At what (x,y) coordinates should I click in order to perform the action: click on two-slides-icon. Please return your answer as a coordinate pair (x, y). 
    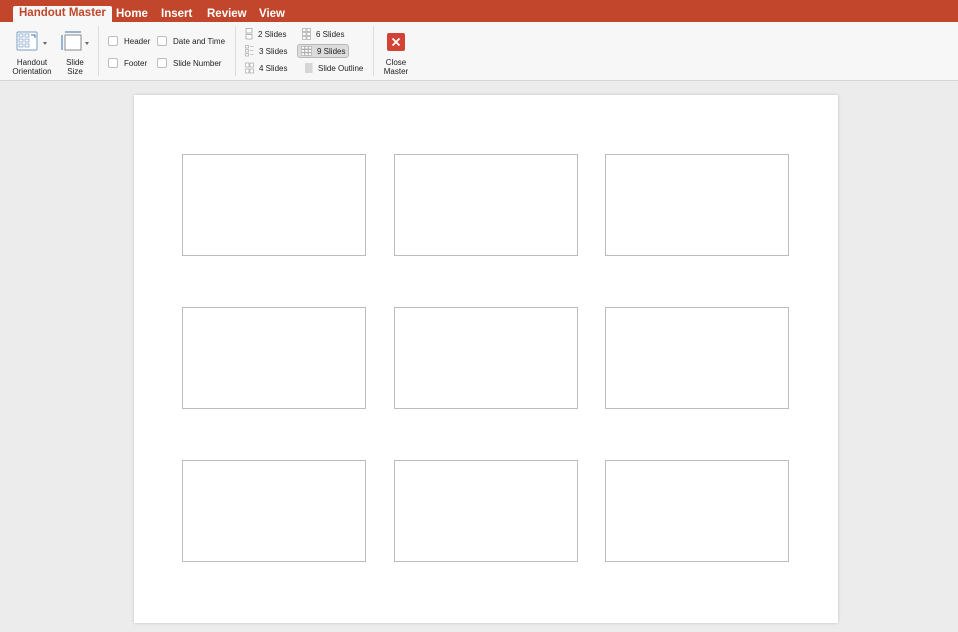
    Looking at the image, I should click on (249, 34).